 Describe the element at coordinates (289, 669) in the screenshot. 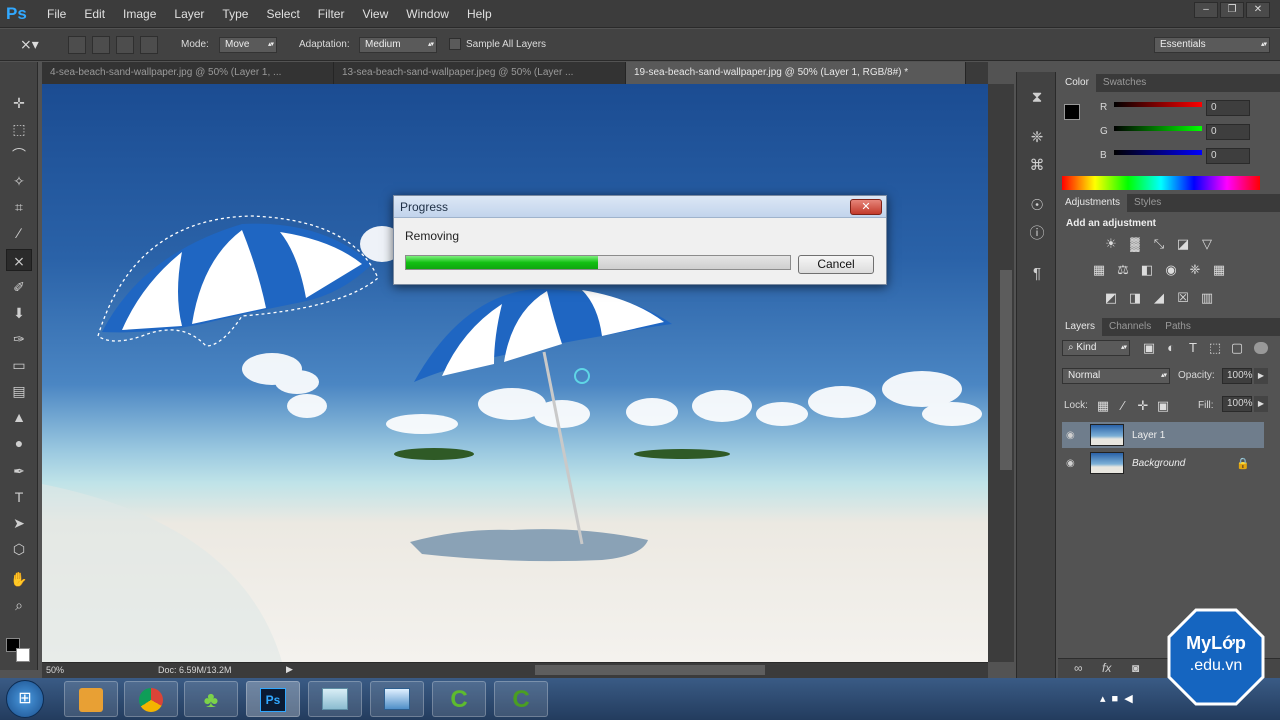

I see `status-arrow-icon: ▶` at that location.